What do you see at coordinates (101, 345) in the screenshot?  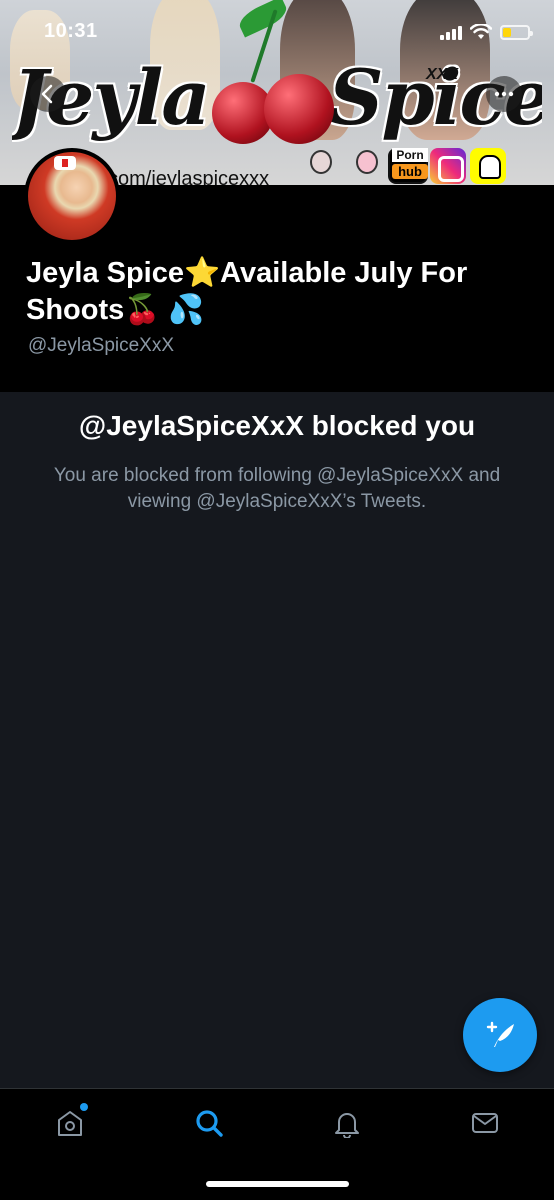 I see `profile-handle: @JeylaSpiceXxX` at bounding box center [101, 345].